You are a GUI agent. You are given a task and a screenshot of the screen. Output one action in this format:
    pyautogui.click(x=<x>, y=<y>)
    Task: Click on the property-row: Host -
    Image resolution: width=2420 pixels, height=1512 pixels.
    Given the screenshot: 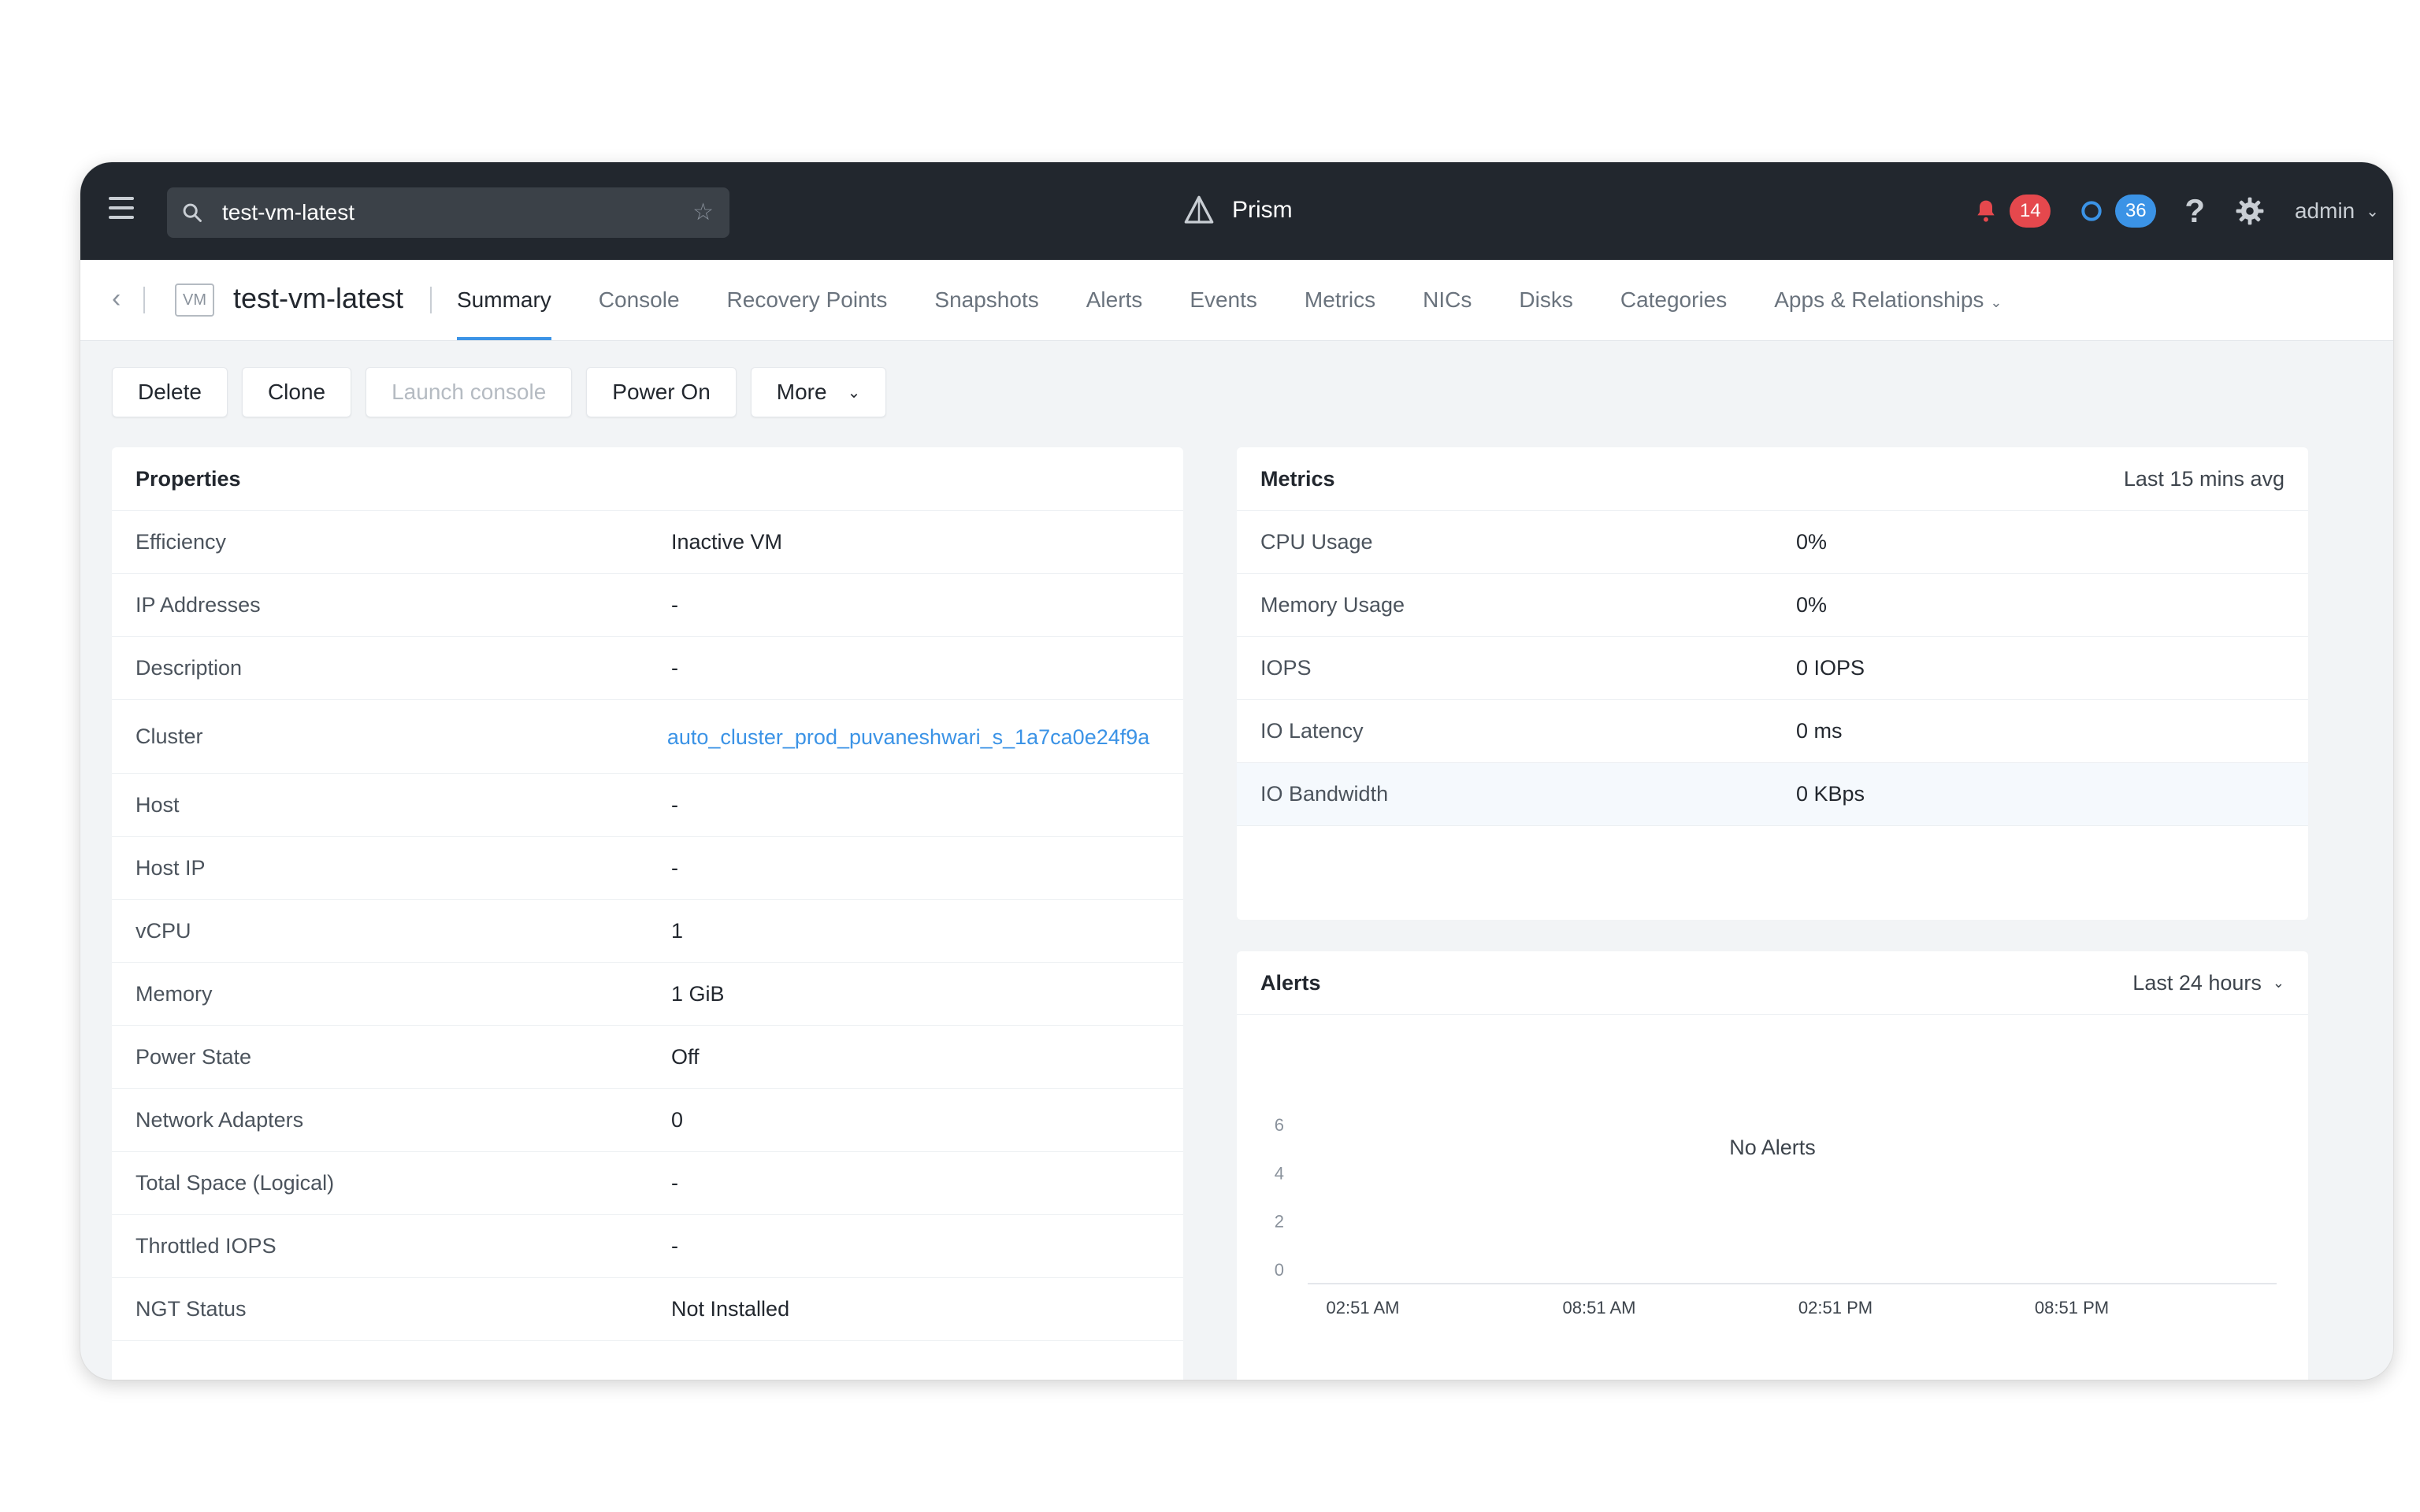 What is the action you would take?
    pyautogui.click(x=647, y=805)
    